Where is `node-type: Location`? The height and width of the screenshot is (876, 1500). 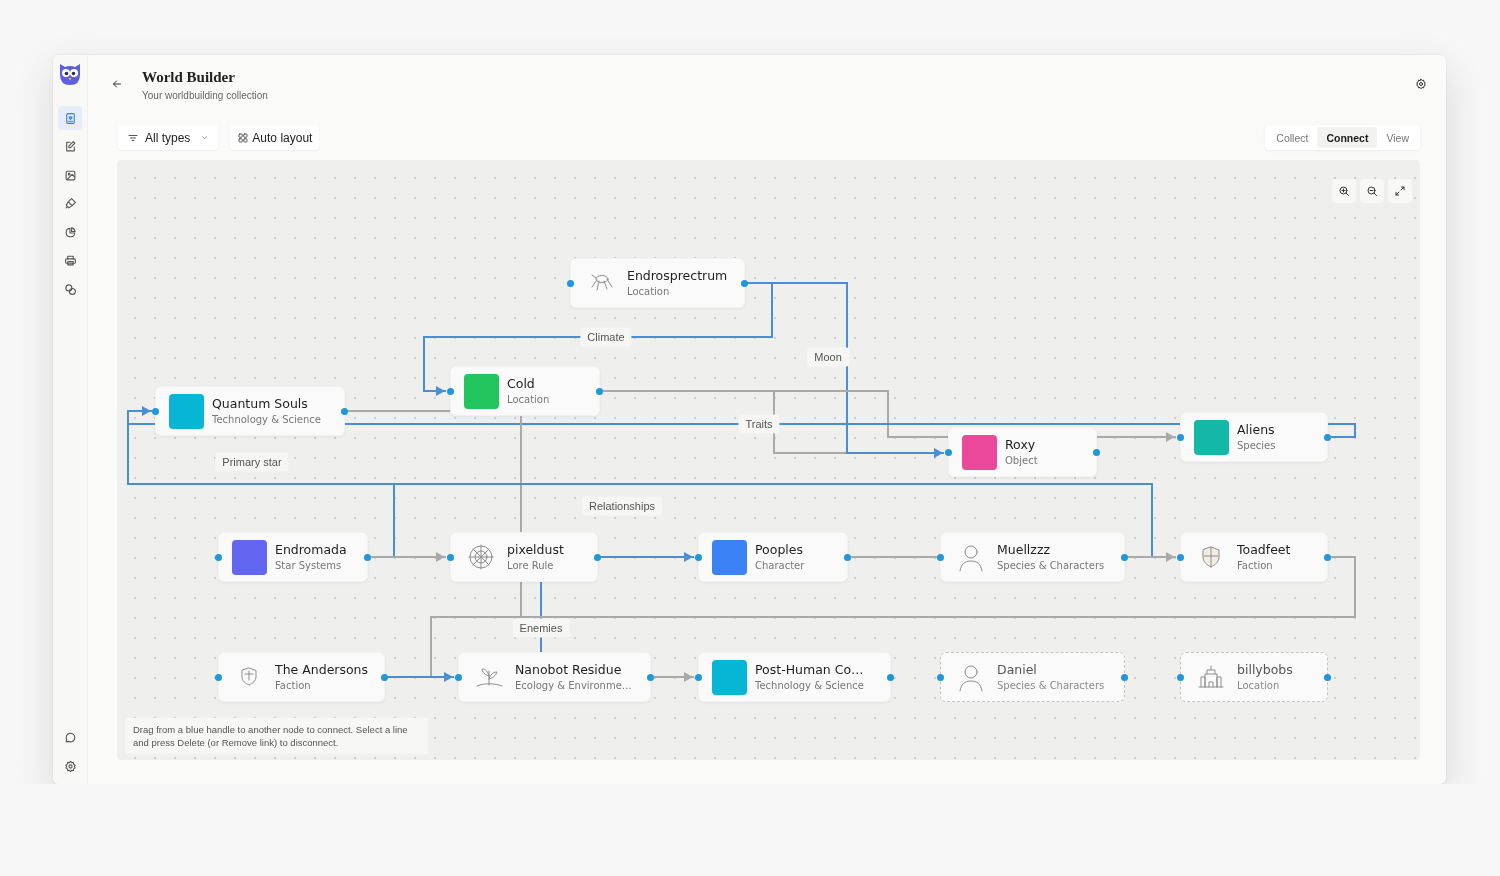 node-type: Location is located at coordinates (1259, 685).